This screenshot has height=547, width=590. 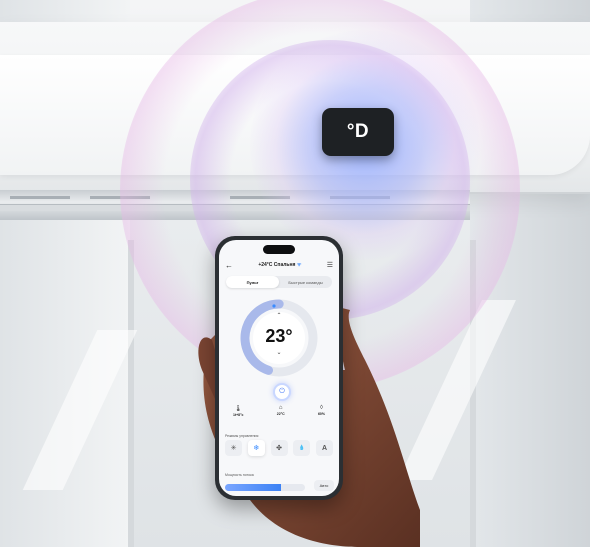 I want to click on stat-humidity: ◊ 60%, so click(x=321, y=410).